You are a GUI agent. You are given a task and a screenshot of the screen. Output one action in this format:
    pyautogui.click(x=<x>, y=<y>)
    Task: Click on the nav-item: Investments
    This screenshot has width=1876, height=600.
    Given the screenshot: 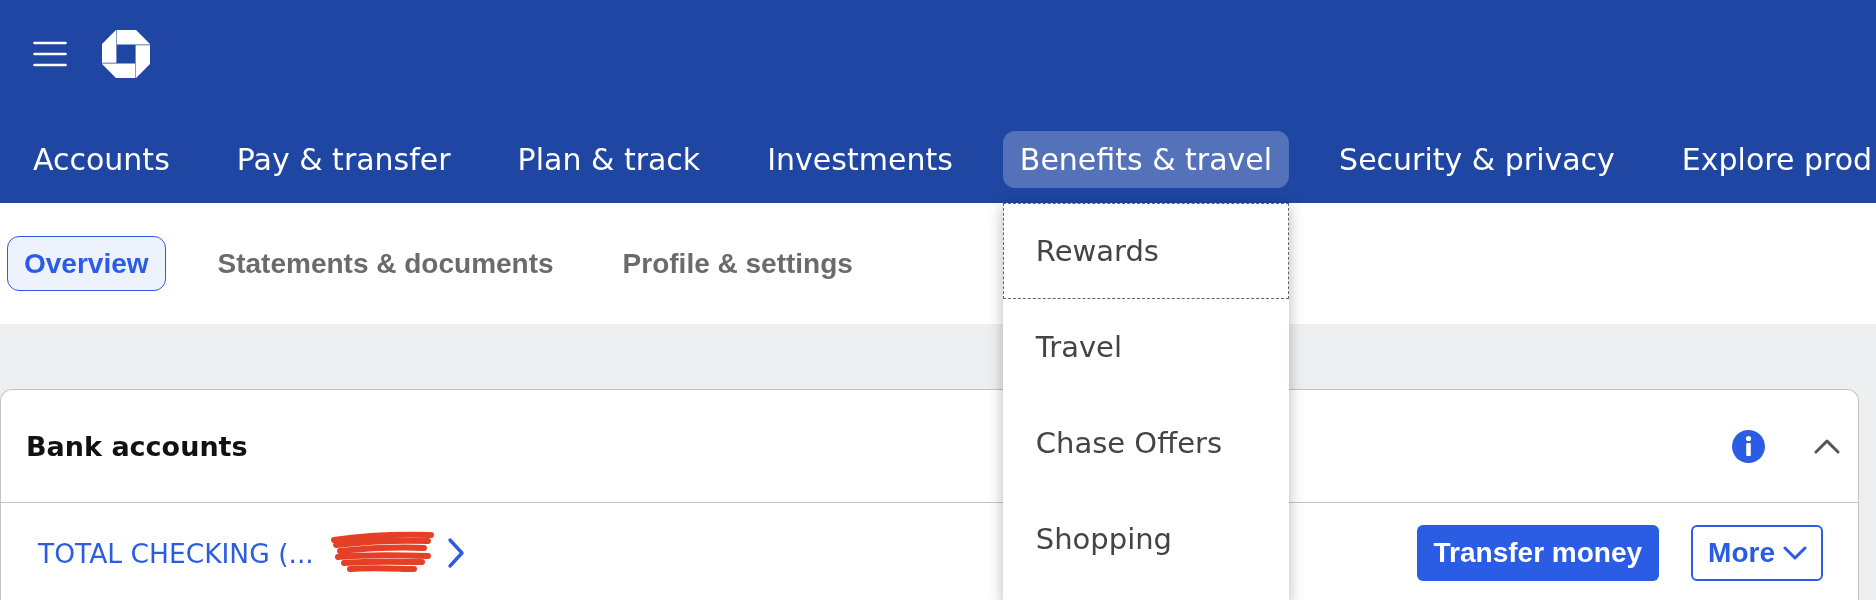 What is the action you would take?
    pyautogui.click(x=860, y=159)
    